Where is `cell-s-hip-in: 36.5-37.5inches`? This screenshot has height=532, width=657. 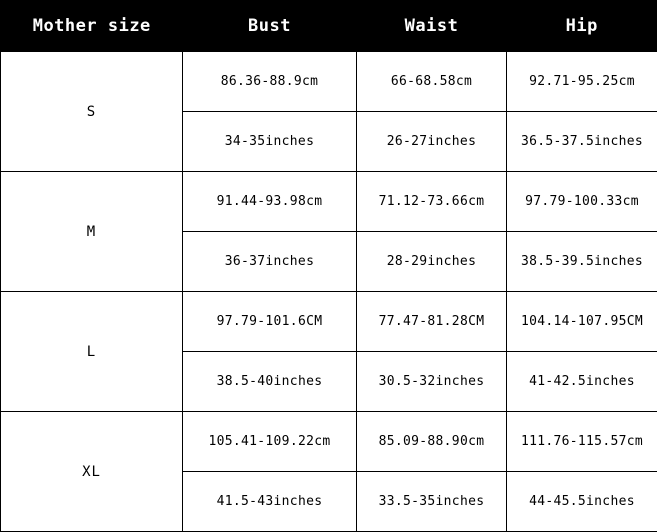
cell-s-hip-in: 36.5-37.5inches is located at coordinates (582, 142).